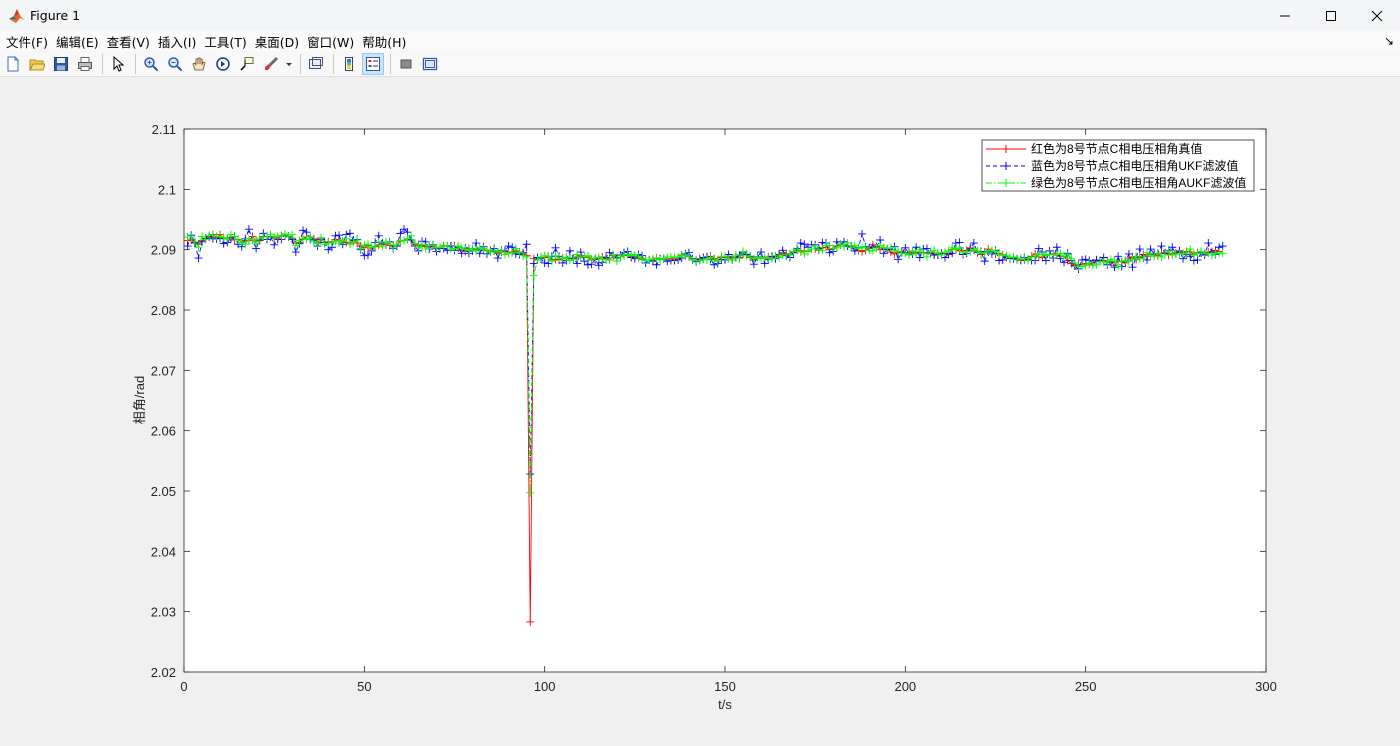  I want to click on x-tick-label: 0, so click(183, 686).